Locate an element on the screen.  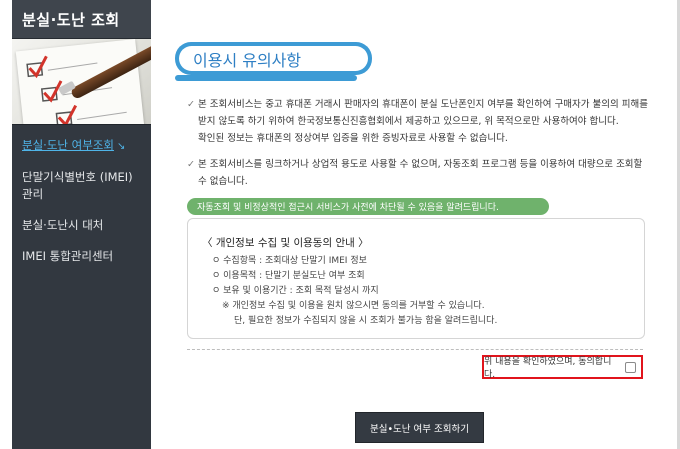
privacy-item: ㅇ 보유 및 이용기간 : 조회 목적 달성시 까지 is located at coordinates (295, 291).